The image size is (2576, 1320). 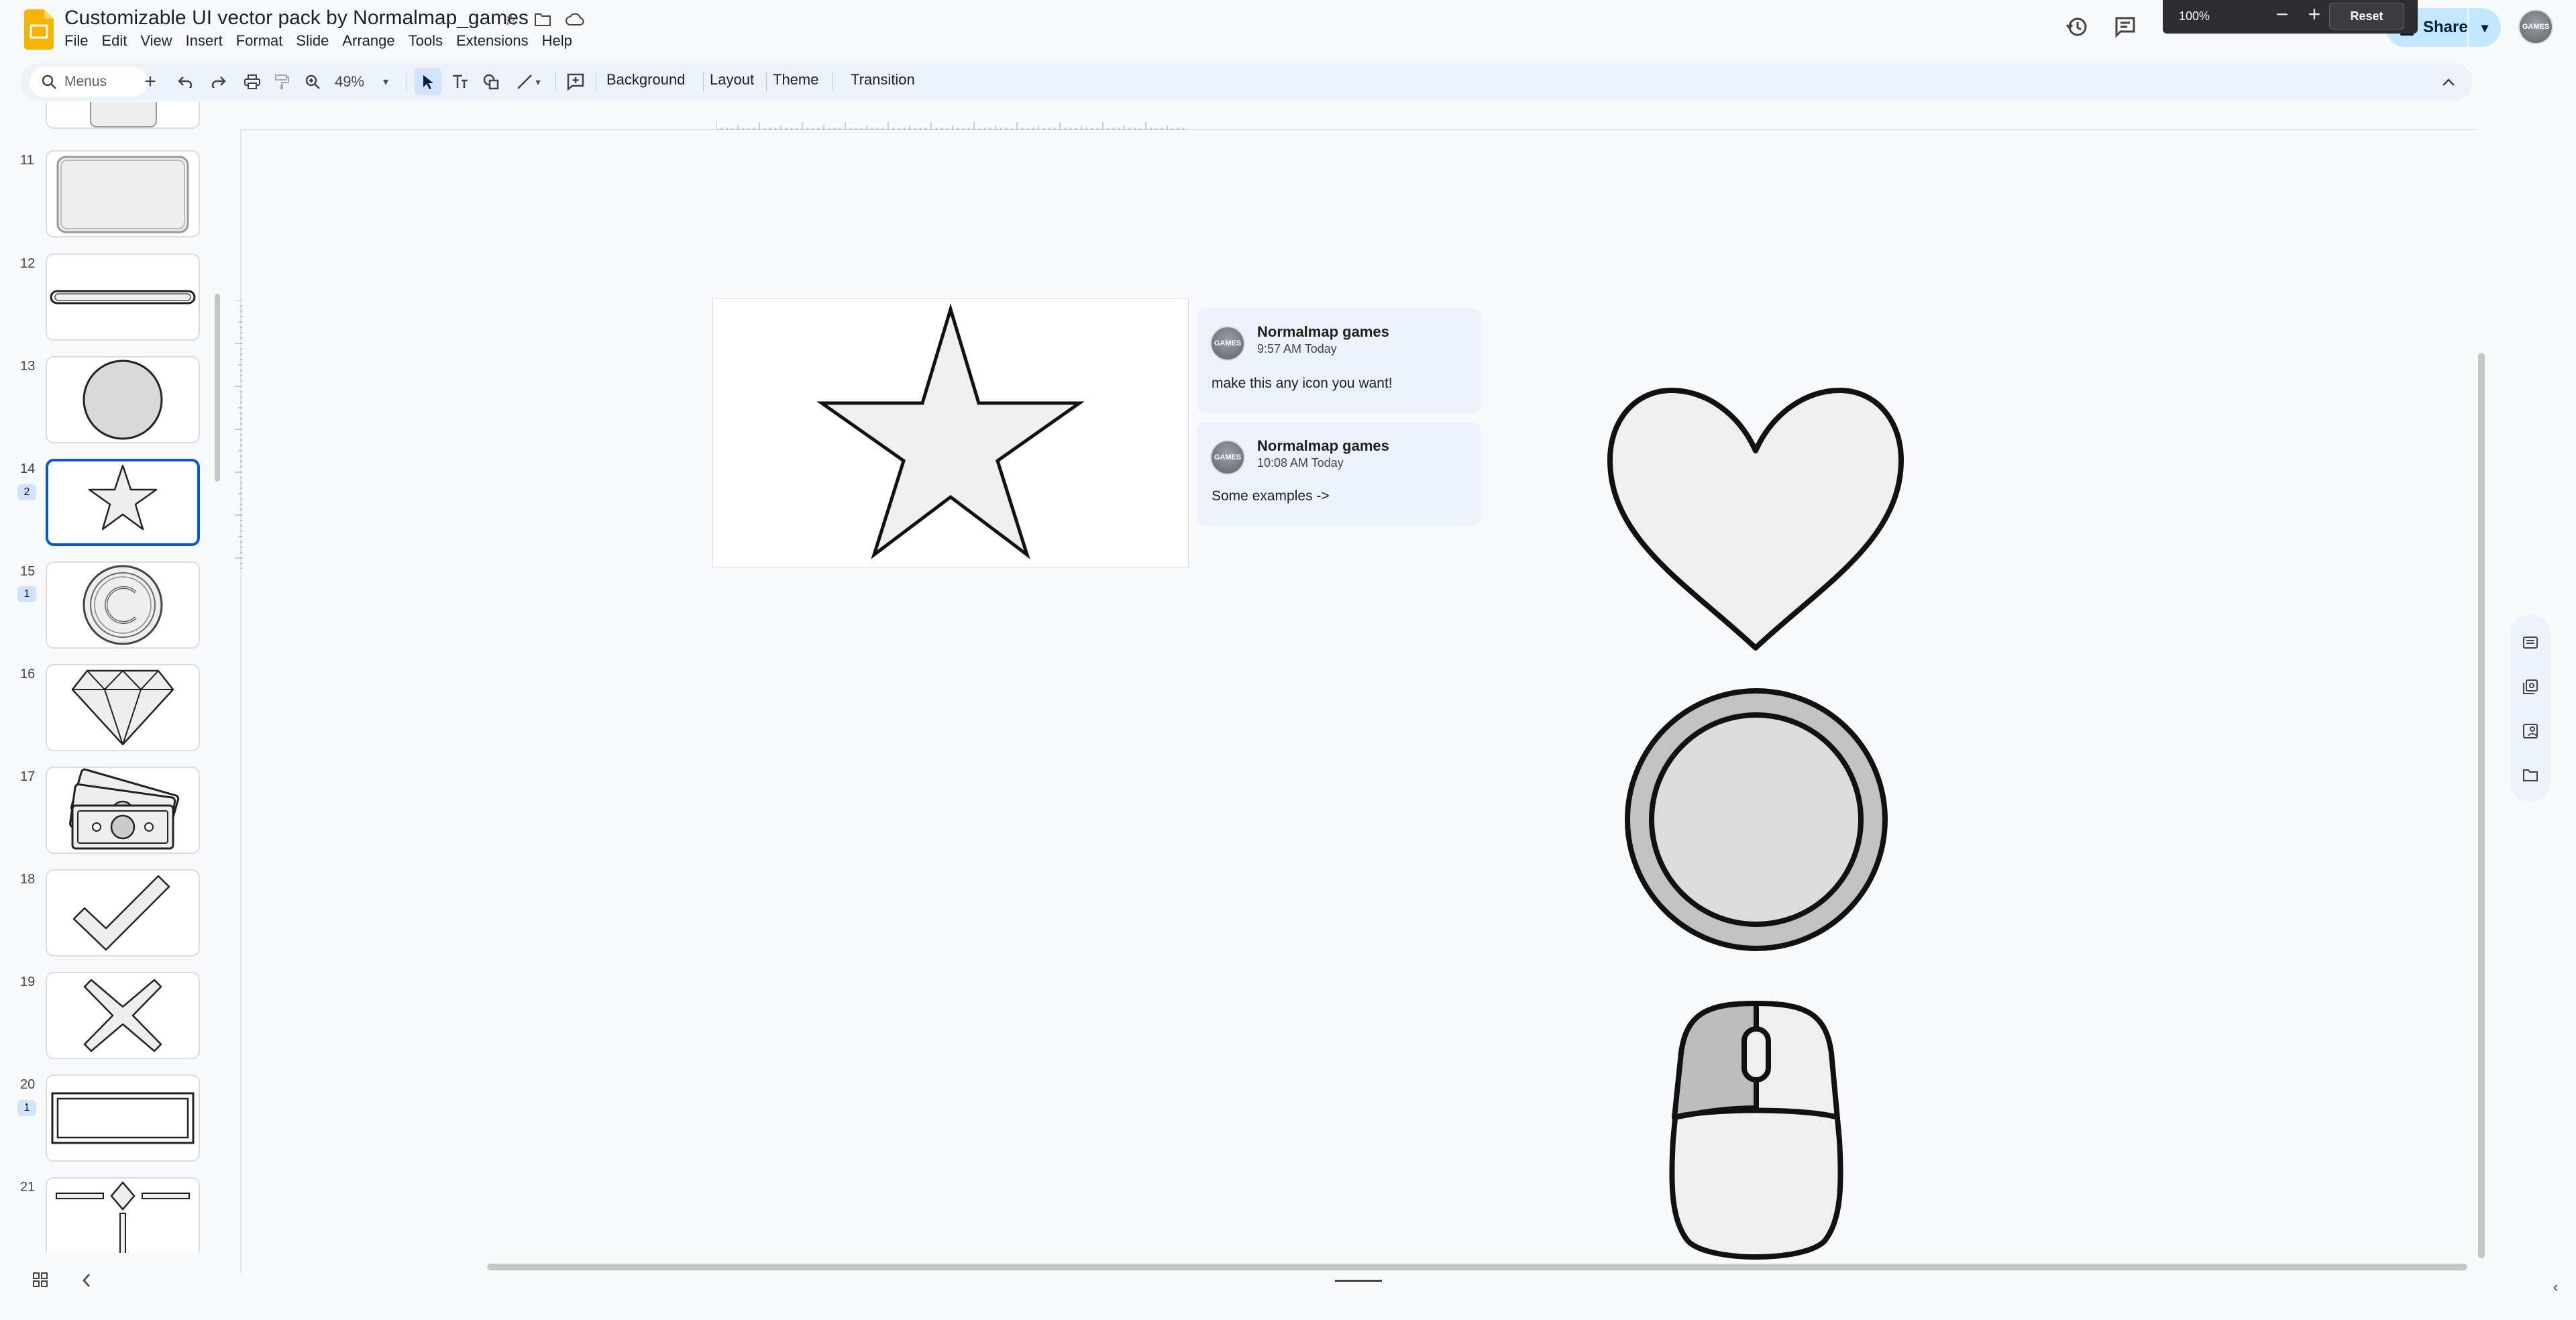 I want to click on frame-shape, so click(x=123, y=1118).